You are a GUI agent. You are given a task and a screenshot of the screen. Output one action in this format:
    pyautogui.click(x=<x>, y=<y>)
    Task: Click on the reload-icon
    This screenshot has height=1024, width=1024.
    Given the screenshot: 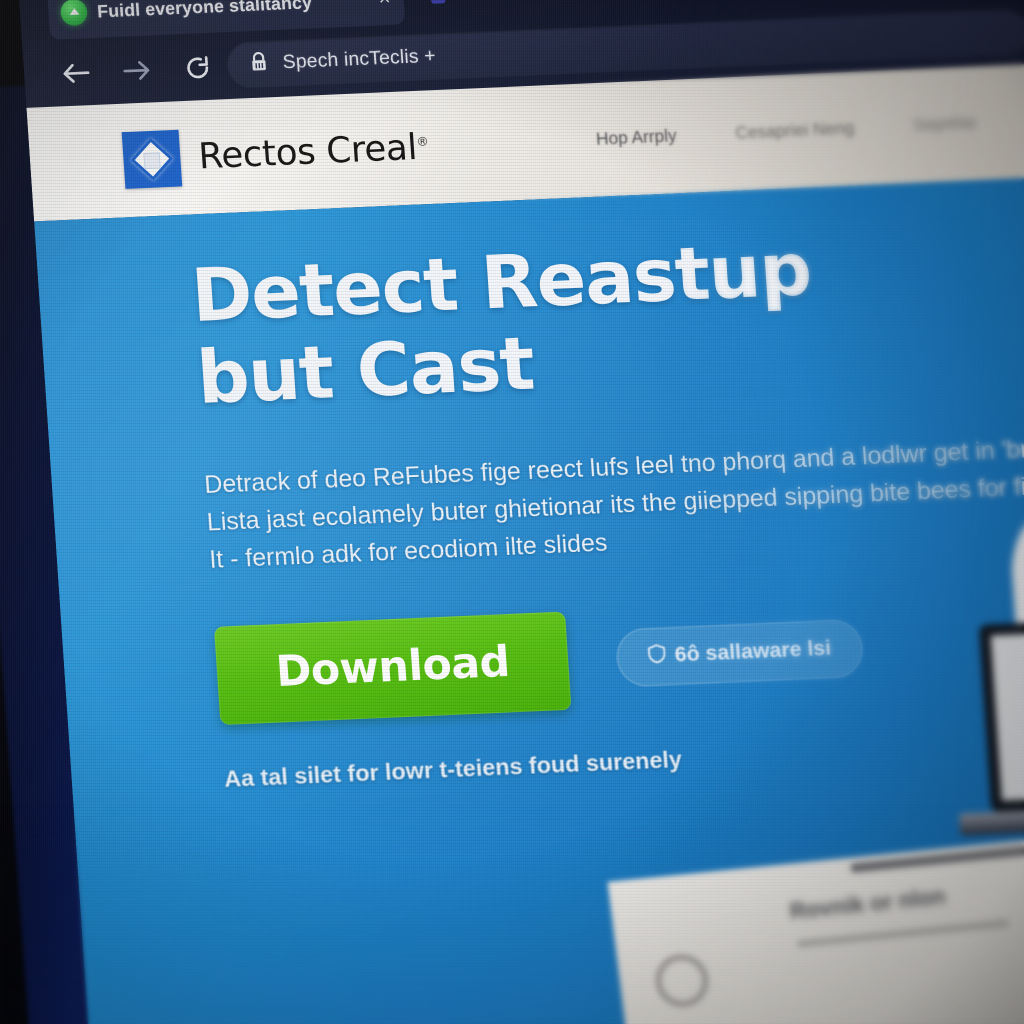 What is the action you would take?
    pyautogui.click(x=197, y=68)
    